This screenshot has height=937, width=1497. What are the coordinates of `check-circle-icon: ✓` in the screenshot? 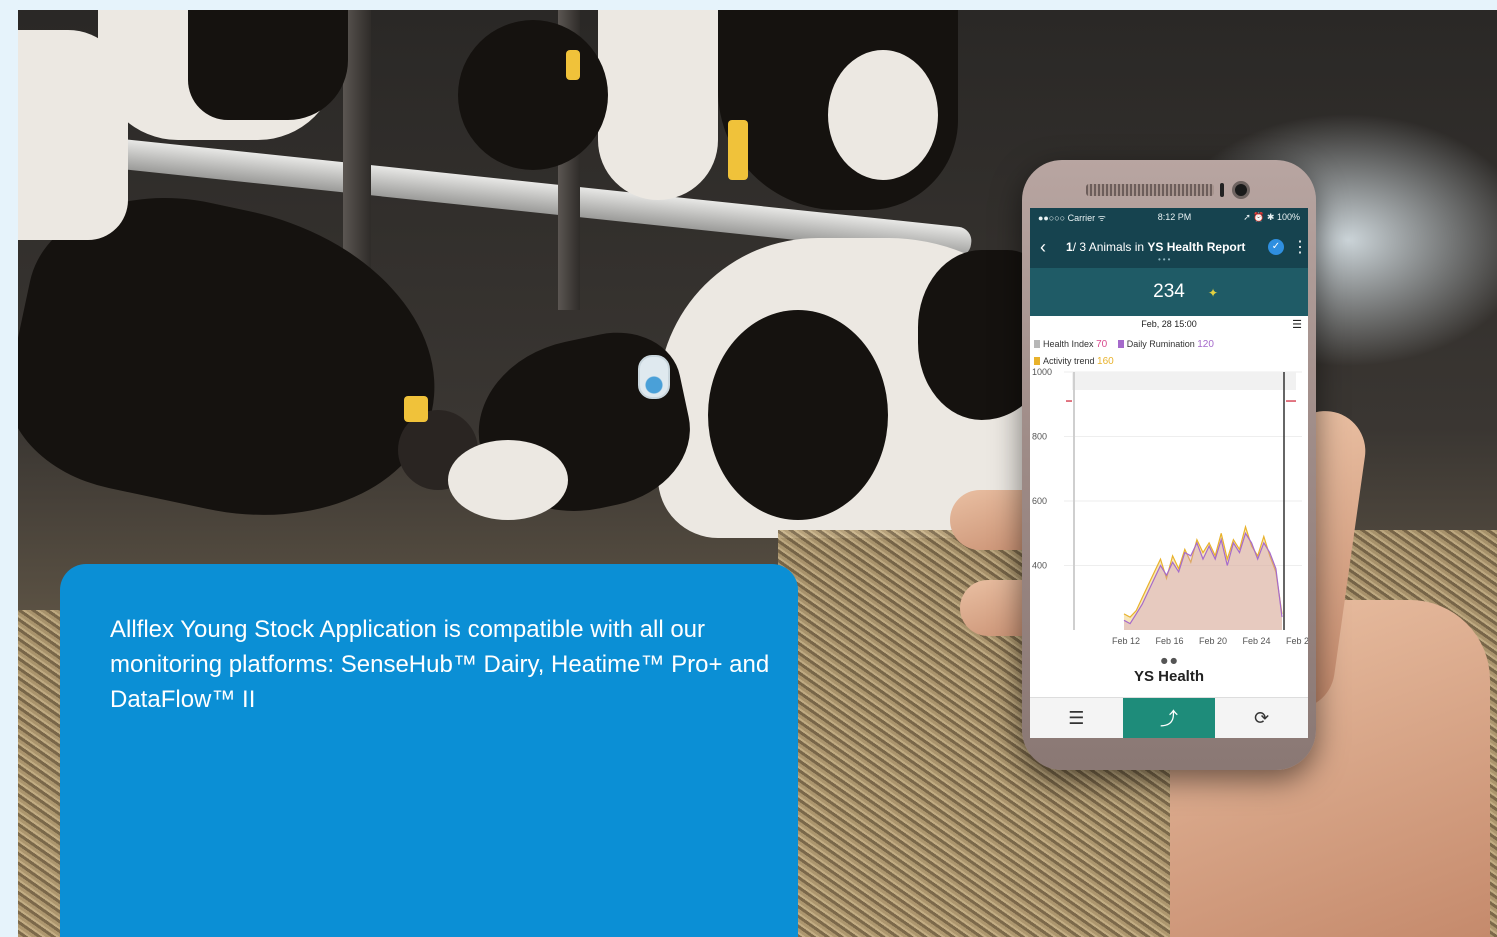 It's located at (1276, 247).